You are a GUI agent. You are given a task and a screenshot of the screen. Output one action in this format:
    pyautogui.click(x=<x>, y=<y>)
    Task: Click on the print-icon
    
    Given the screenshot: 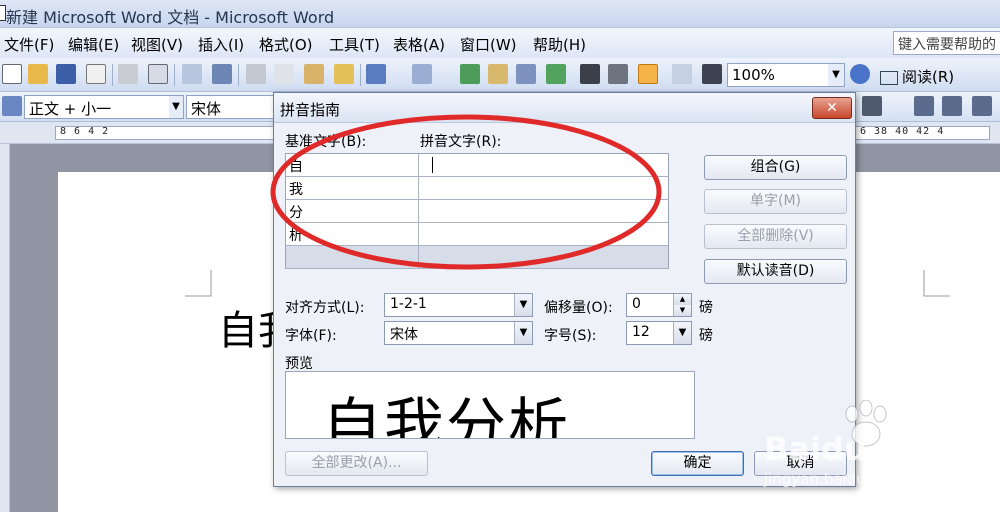 What is the action you would take?
    pyautogui.click(x=128, y=74)
    